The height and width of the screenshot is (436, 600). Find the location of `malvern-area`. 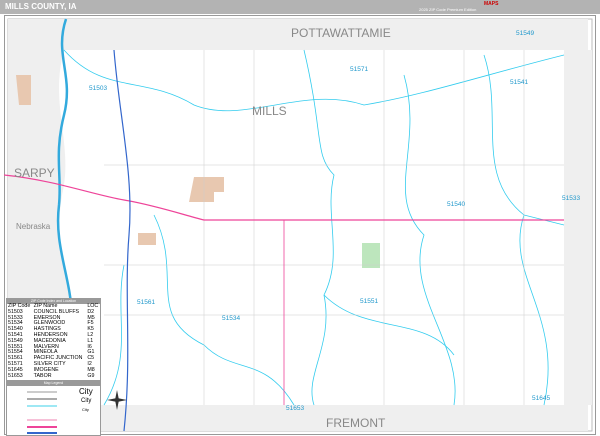

malvern-area is located at coordinates (371, 255).